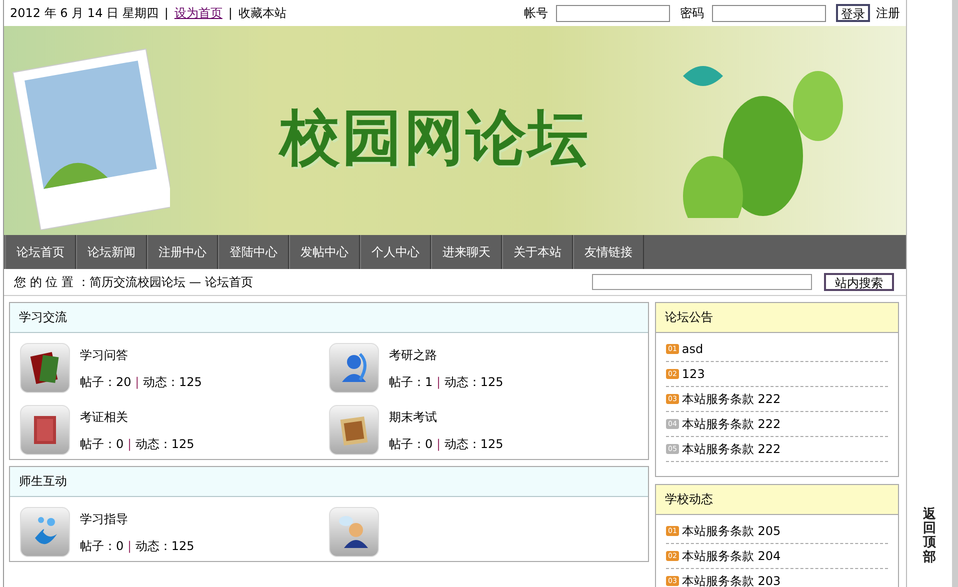 Image resolution: width=958 pixels, height=587 pixels. I want to click on breadcrumb-text: 您 的 位 置 ：简历交流校园论坛 — 论坛首页, so click(133, 282).